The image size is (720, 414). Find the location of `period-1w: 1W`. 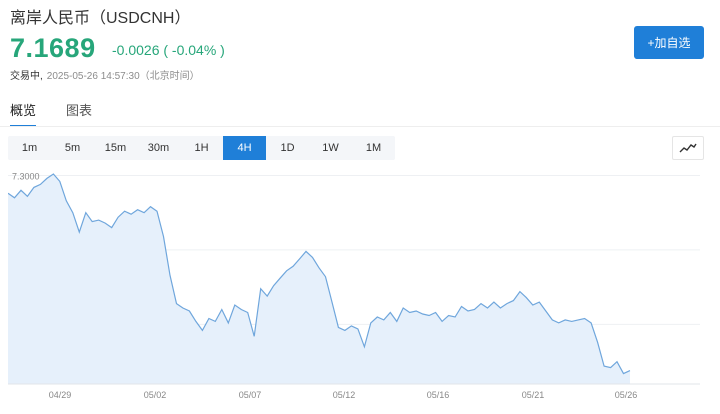

period-1w: 1W is located at coordinates (330, 148).